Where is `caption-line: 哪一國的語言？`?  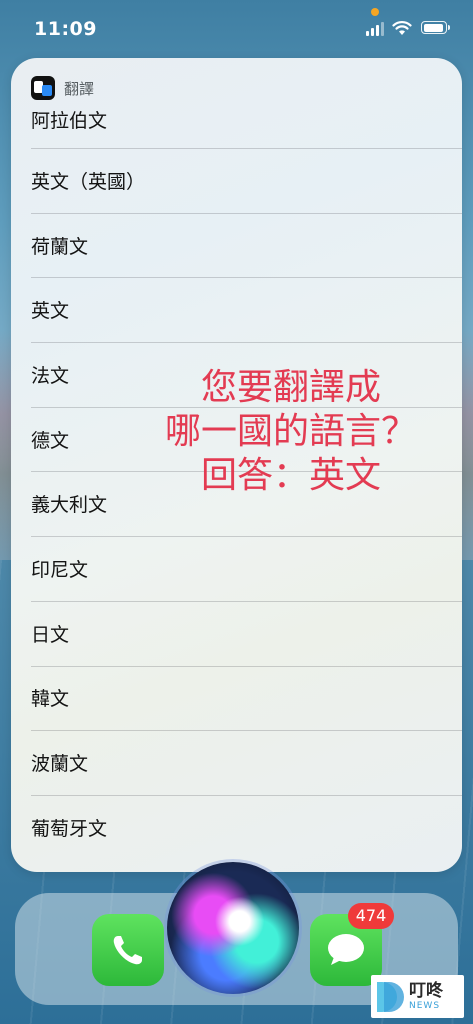
caption-line: 哪一國的語言？ is located at coordinates (290, 431).